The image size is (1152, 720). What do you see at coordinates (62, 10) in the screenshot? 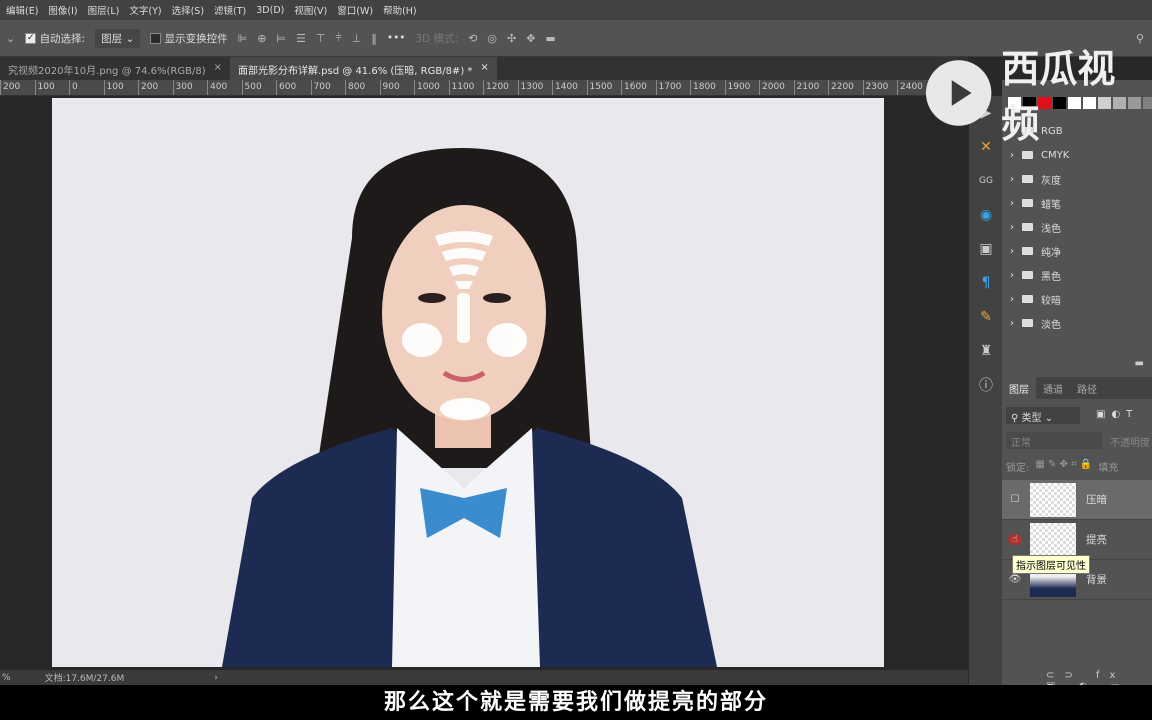
I see `menu-item: 图像(I)` at bounding box center [62, 10].